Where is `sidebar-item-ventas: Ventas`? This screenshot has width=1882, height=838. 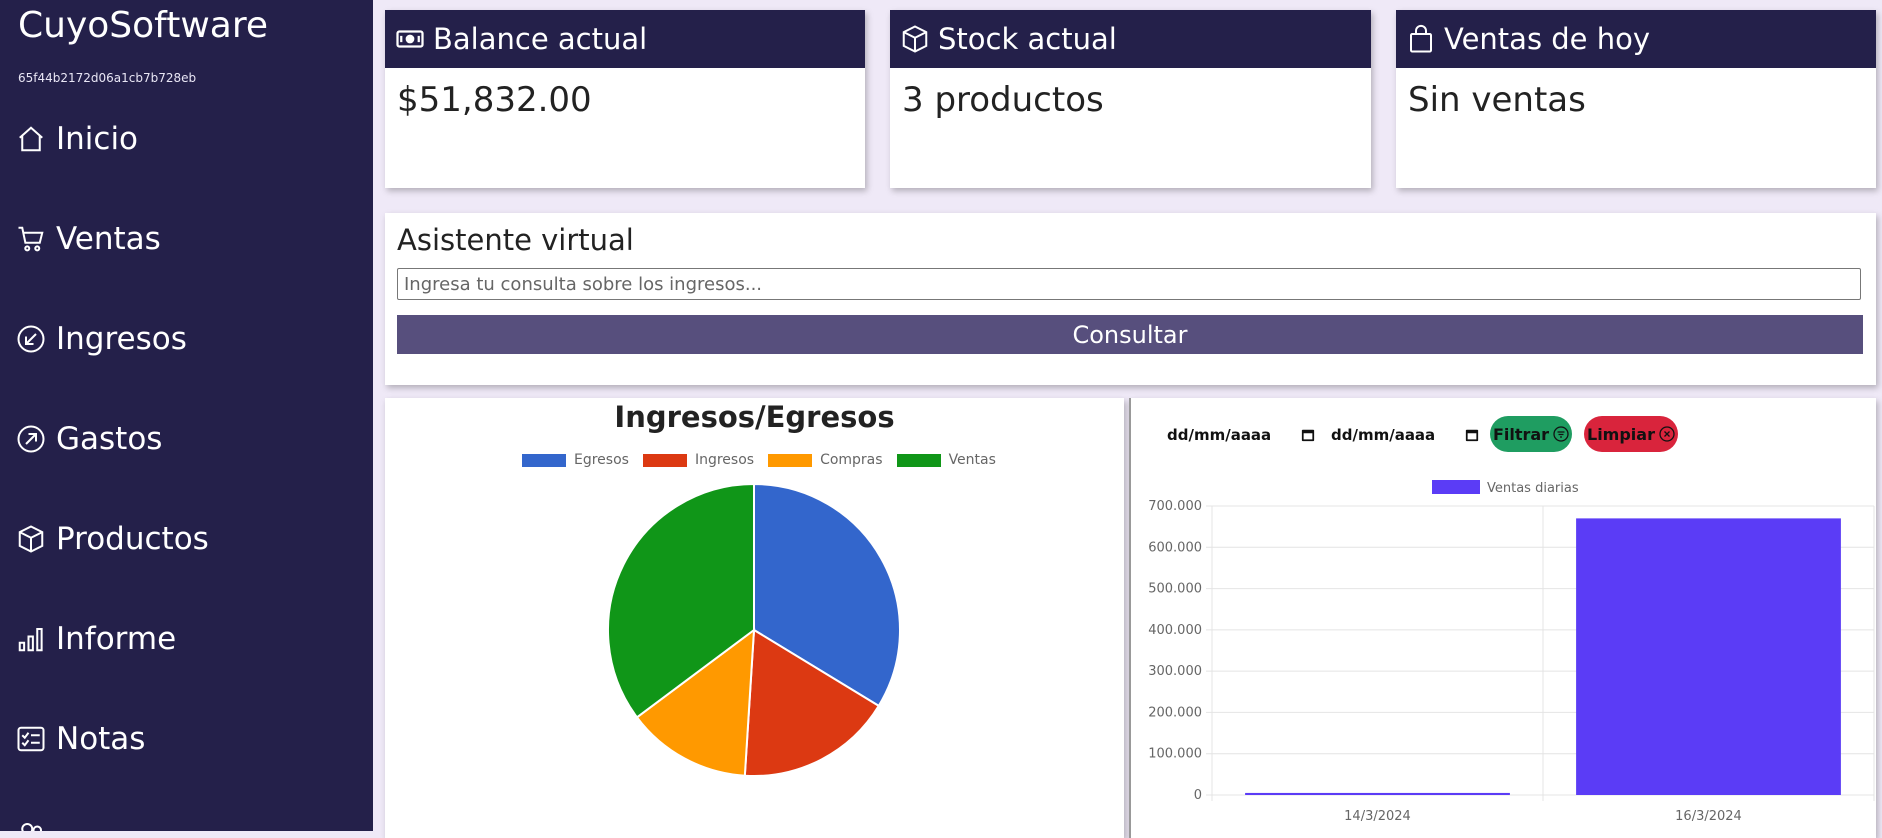
sidebar-item-ventas: Ventas is located at coordinates (88, 239).